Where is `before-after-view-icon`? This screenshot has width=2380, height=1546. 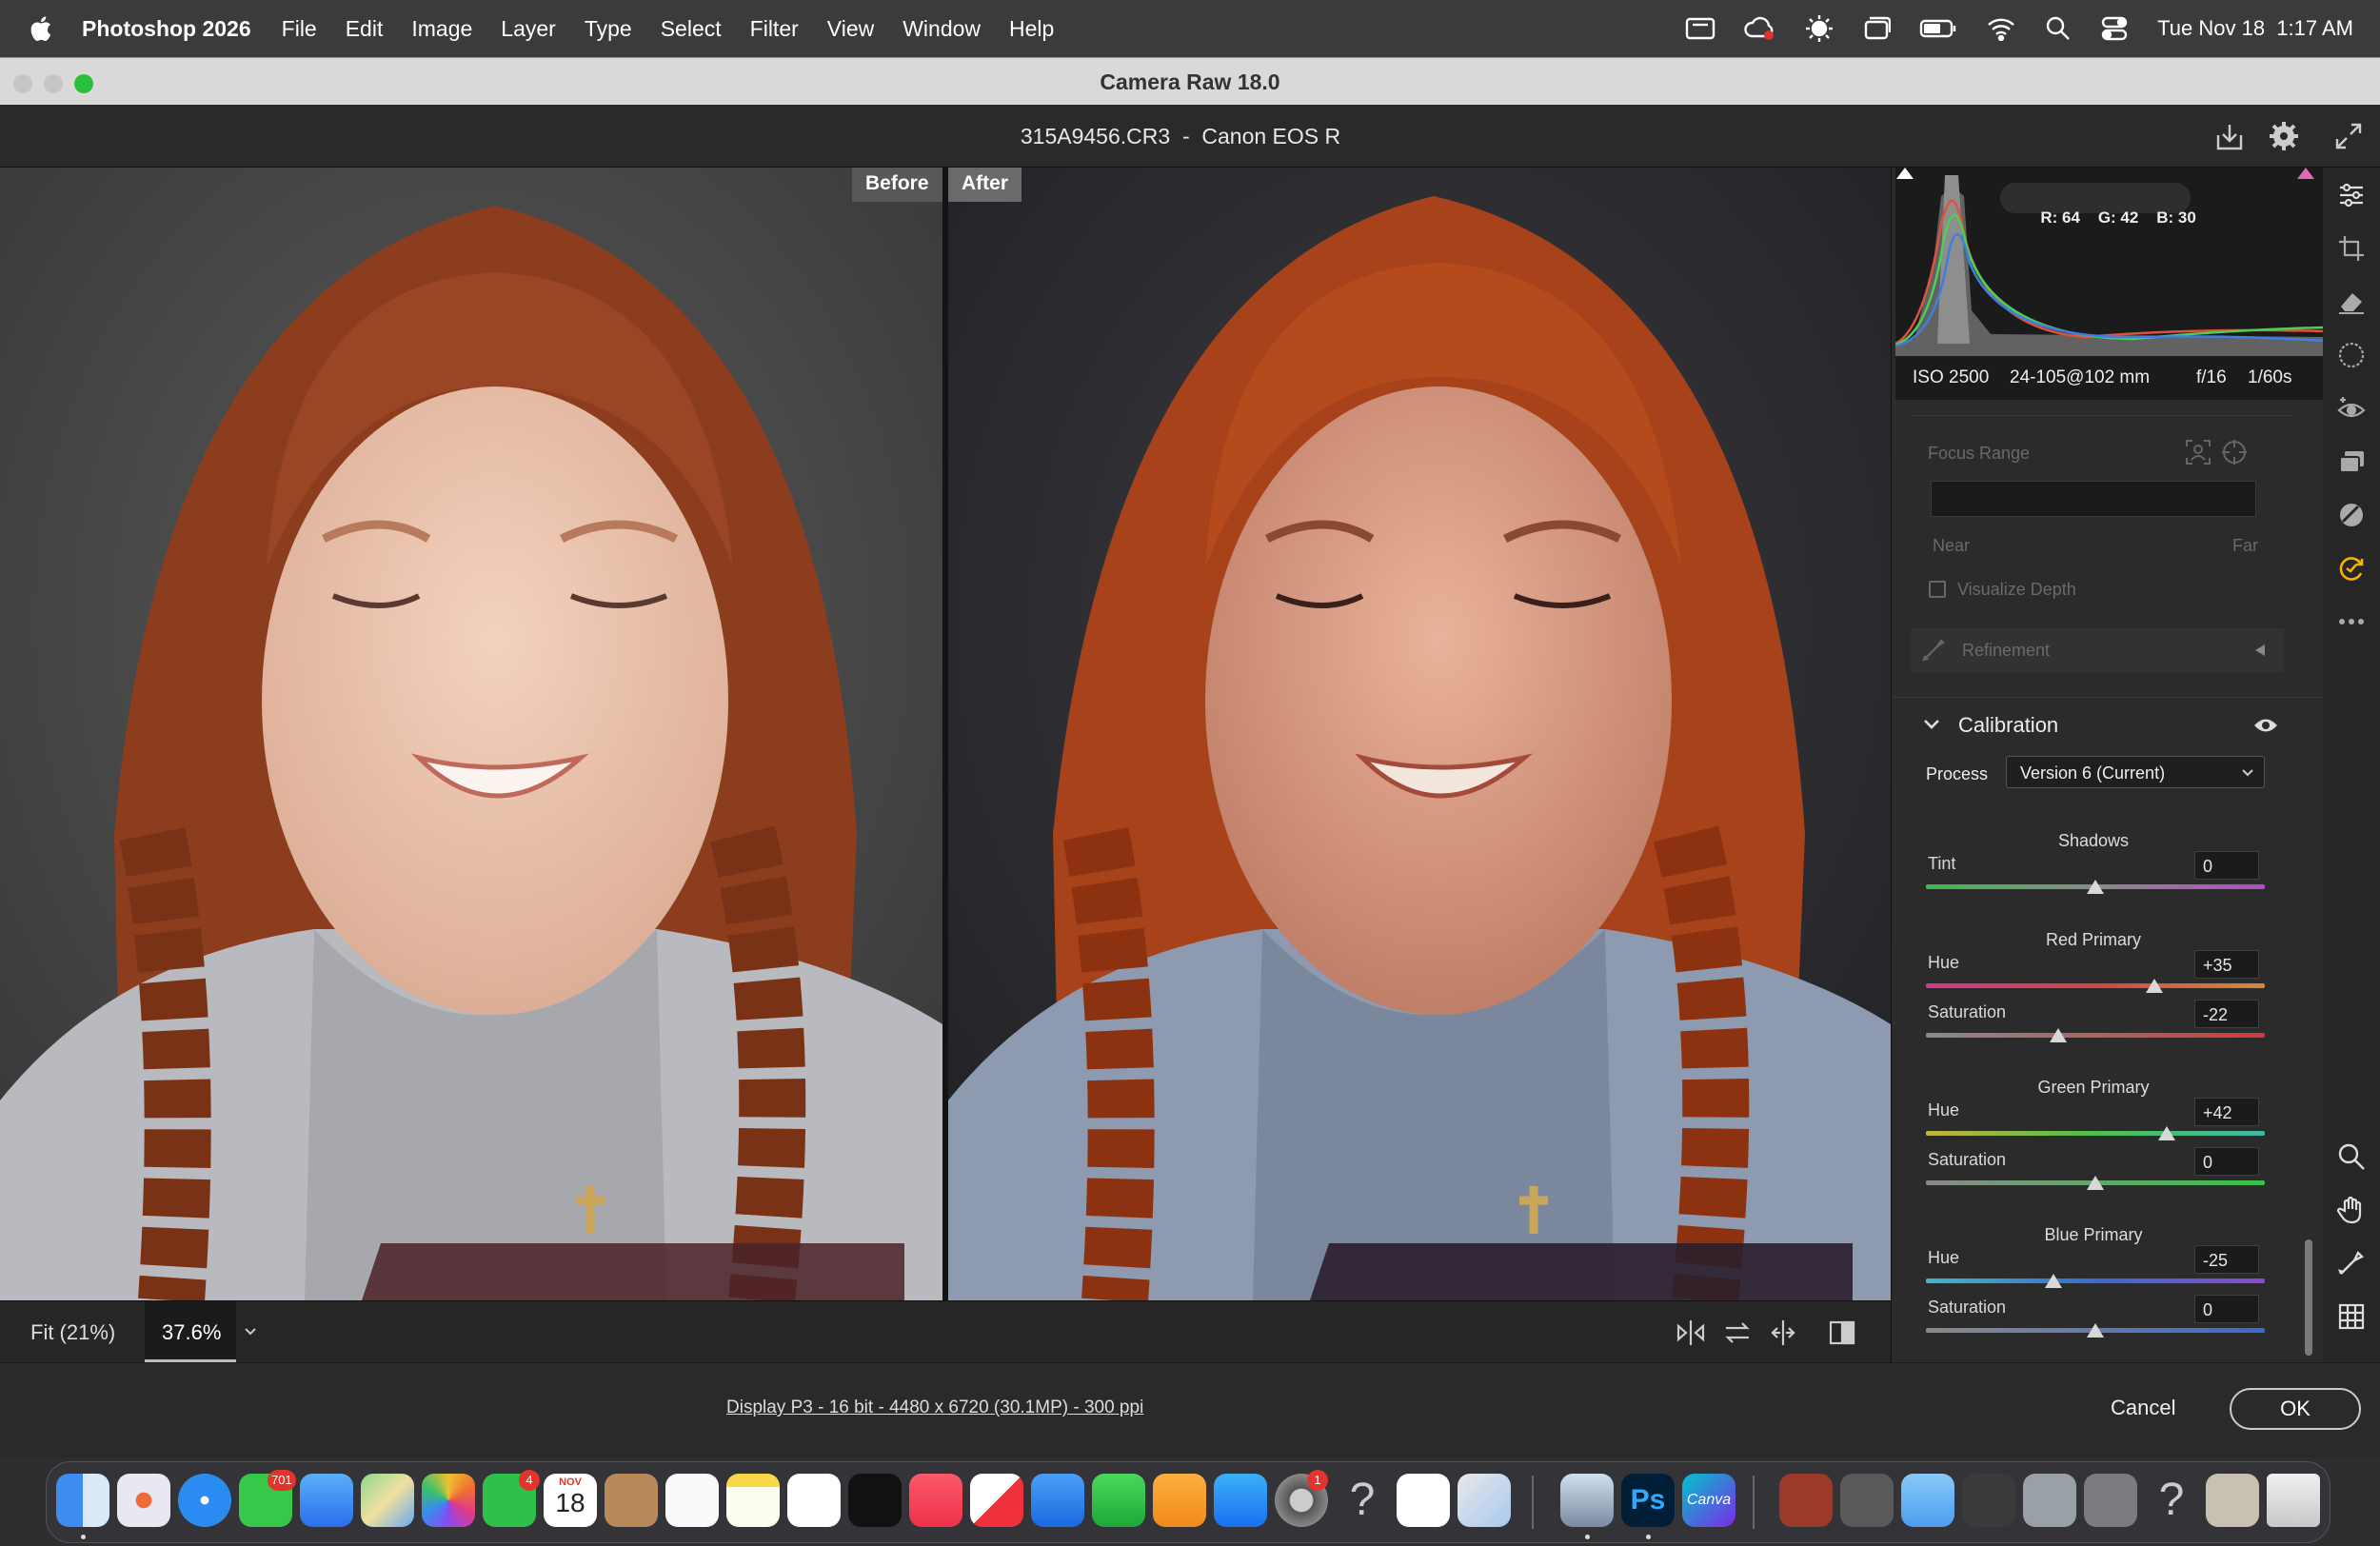
before-after-view-icon is located at coordinates (1691, 1332).